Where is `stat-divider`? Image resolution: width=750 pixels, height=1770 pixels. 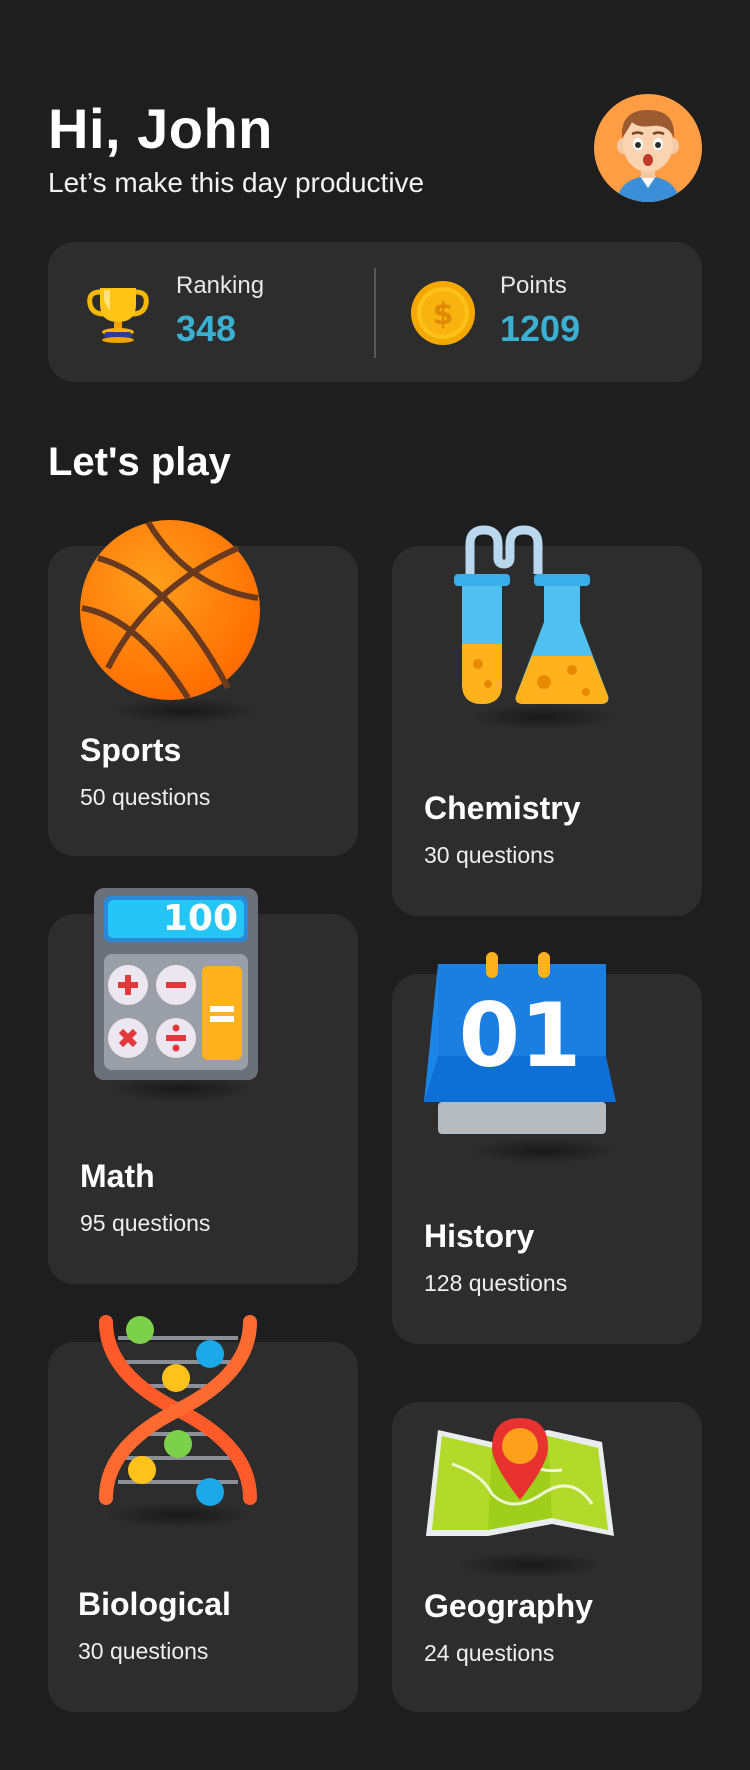
stat-divider is located at coordinates (375, 313).